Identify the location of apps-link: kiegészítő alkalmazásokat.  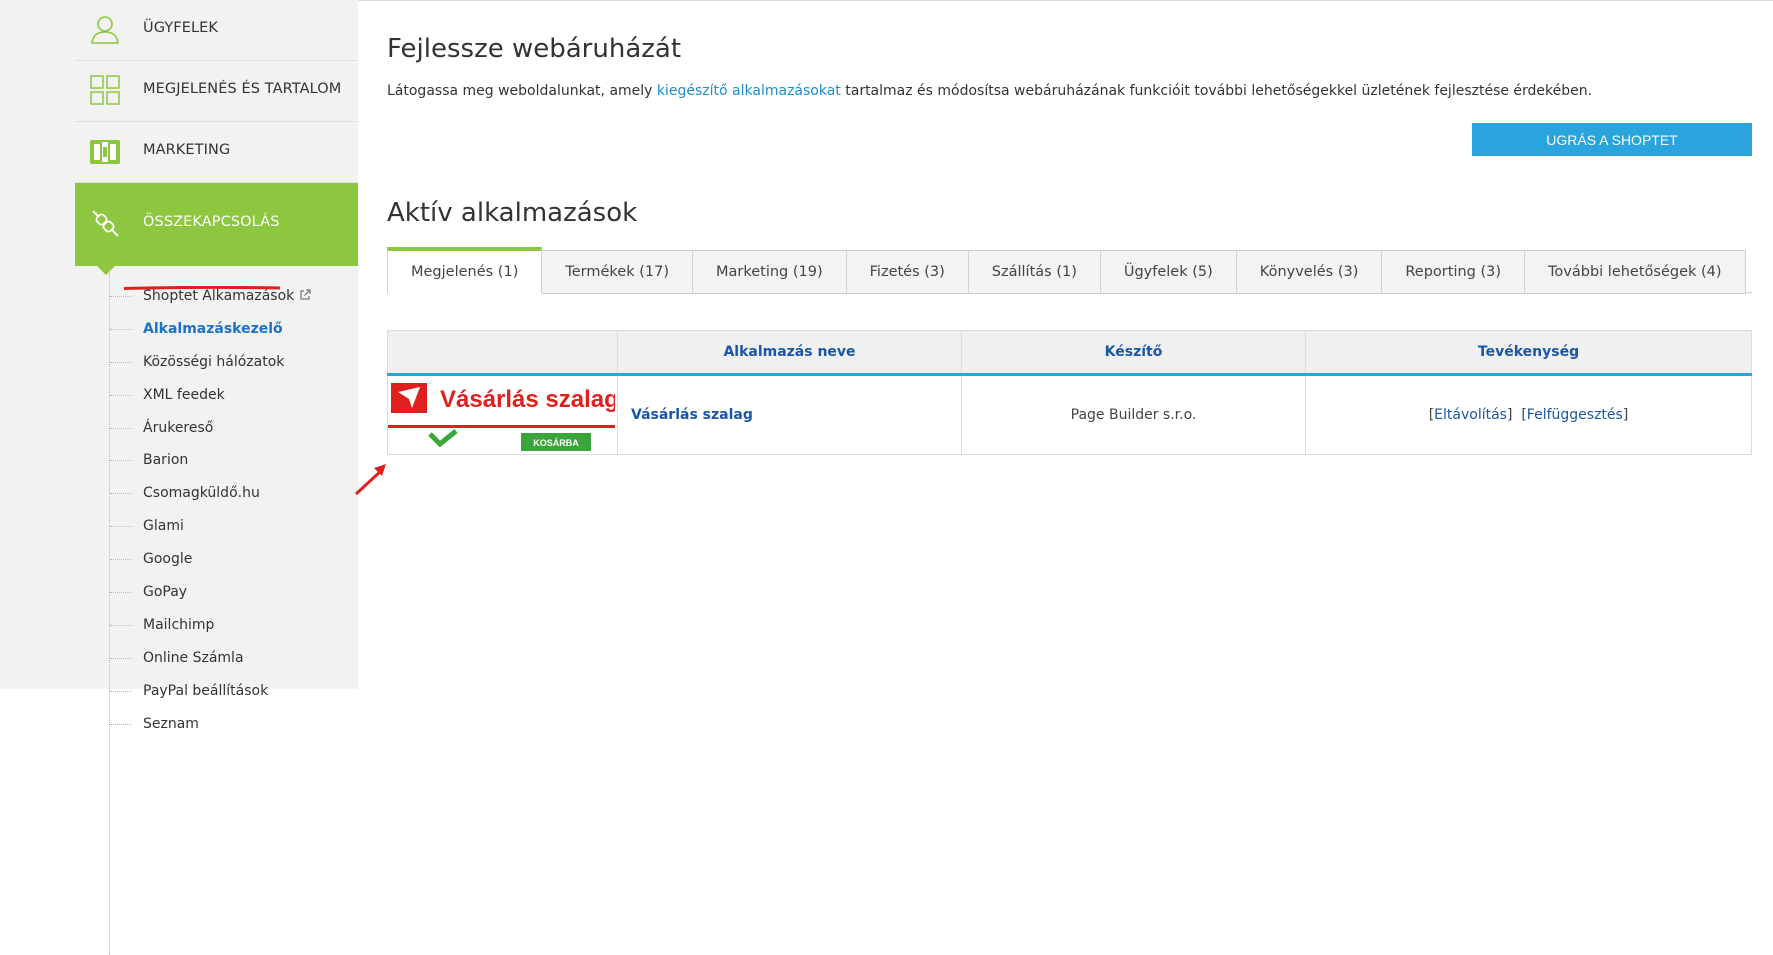
(749, 91).